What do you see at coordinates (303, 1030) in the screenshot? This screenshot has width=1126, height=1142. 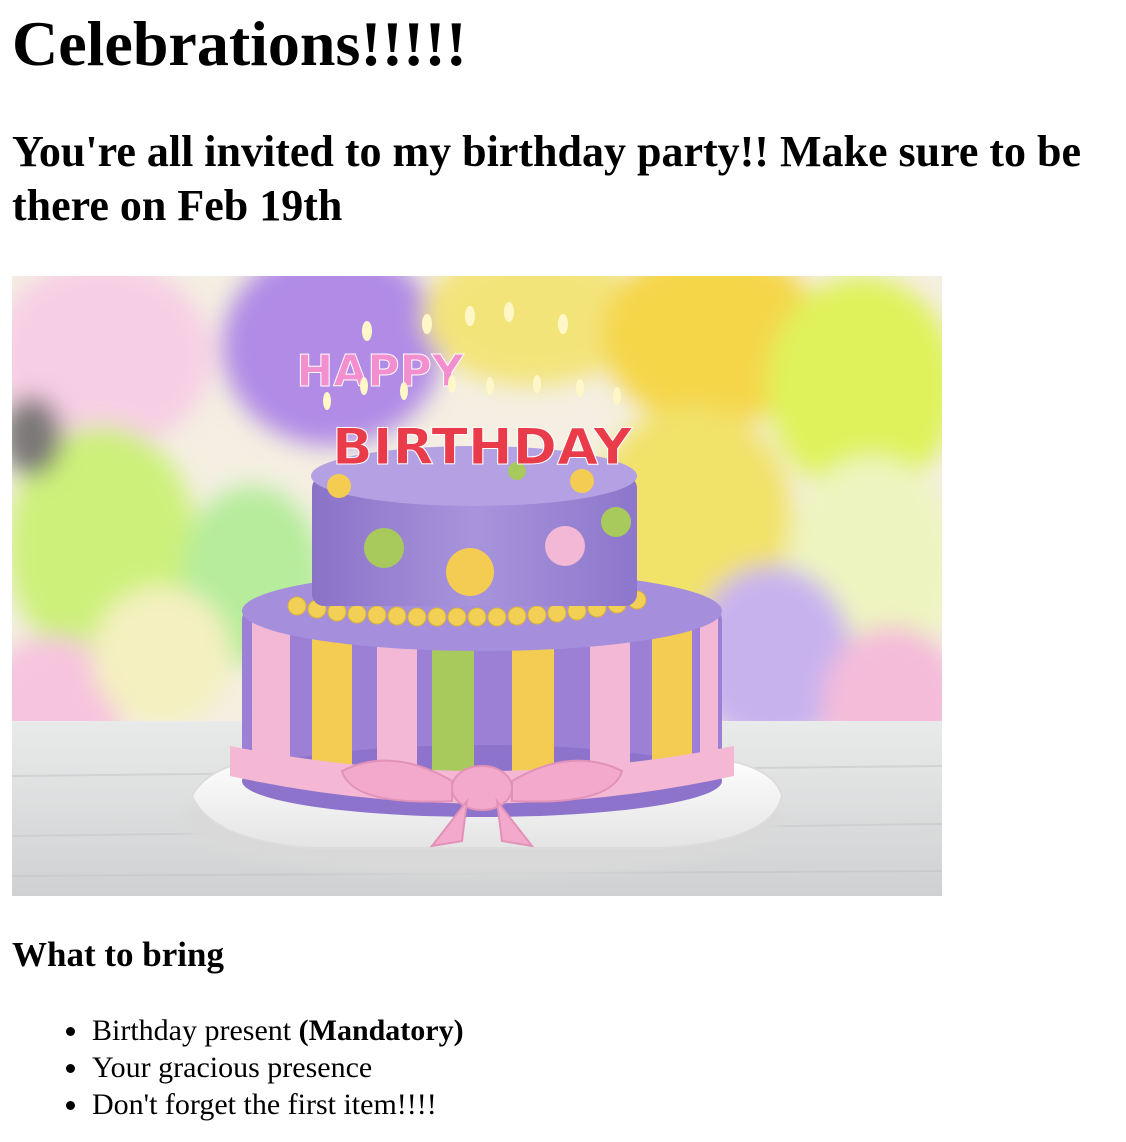 I see `paren-open: (` at bounding box center [303, 1030].